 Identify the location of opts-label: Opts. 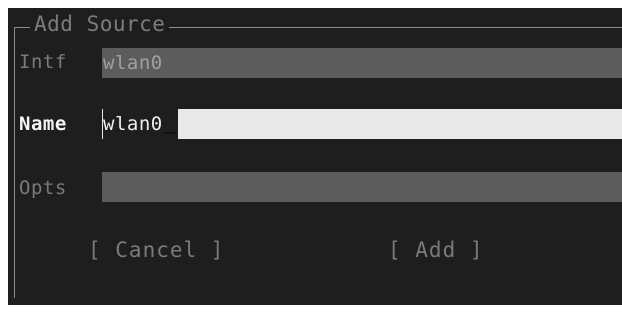
(43, 188).